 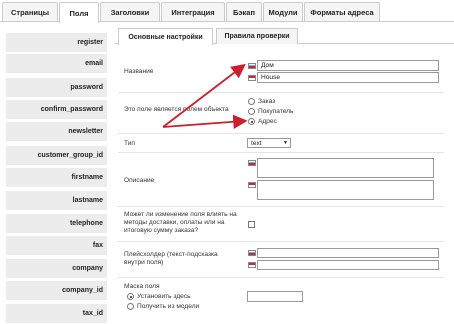 I want to click on arrow-to-address-line, so click(x=205, y=121).